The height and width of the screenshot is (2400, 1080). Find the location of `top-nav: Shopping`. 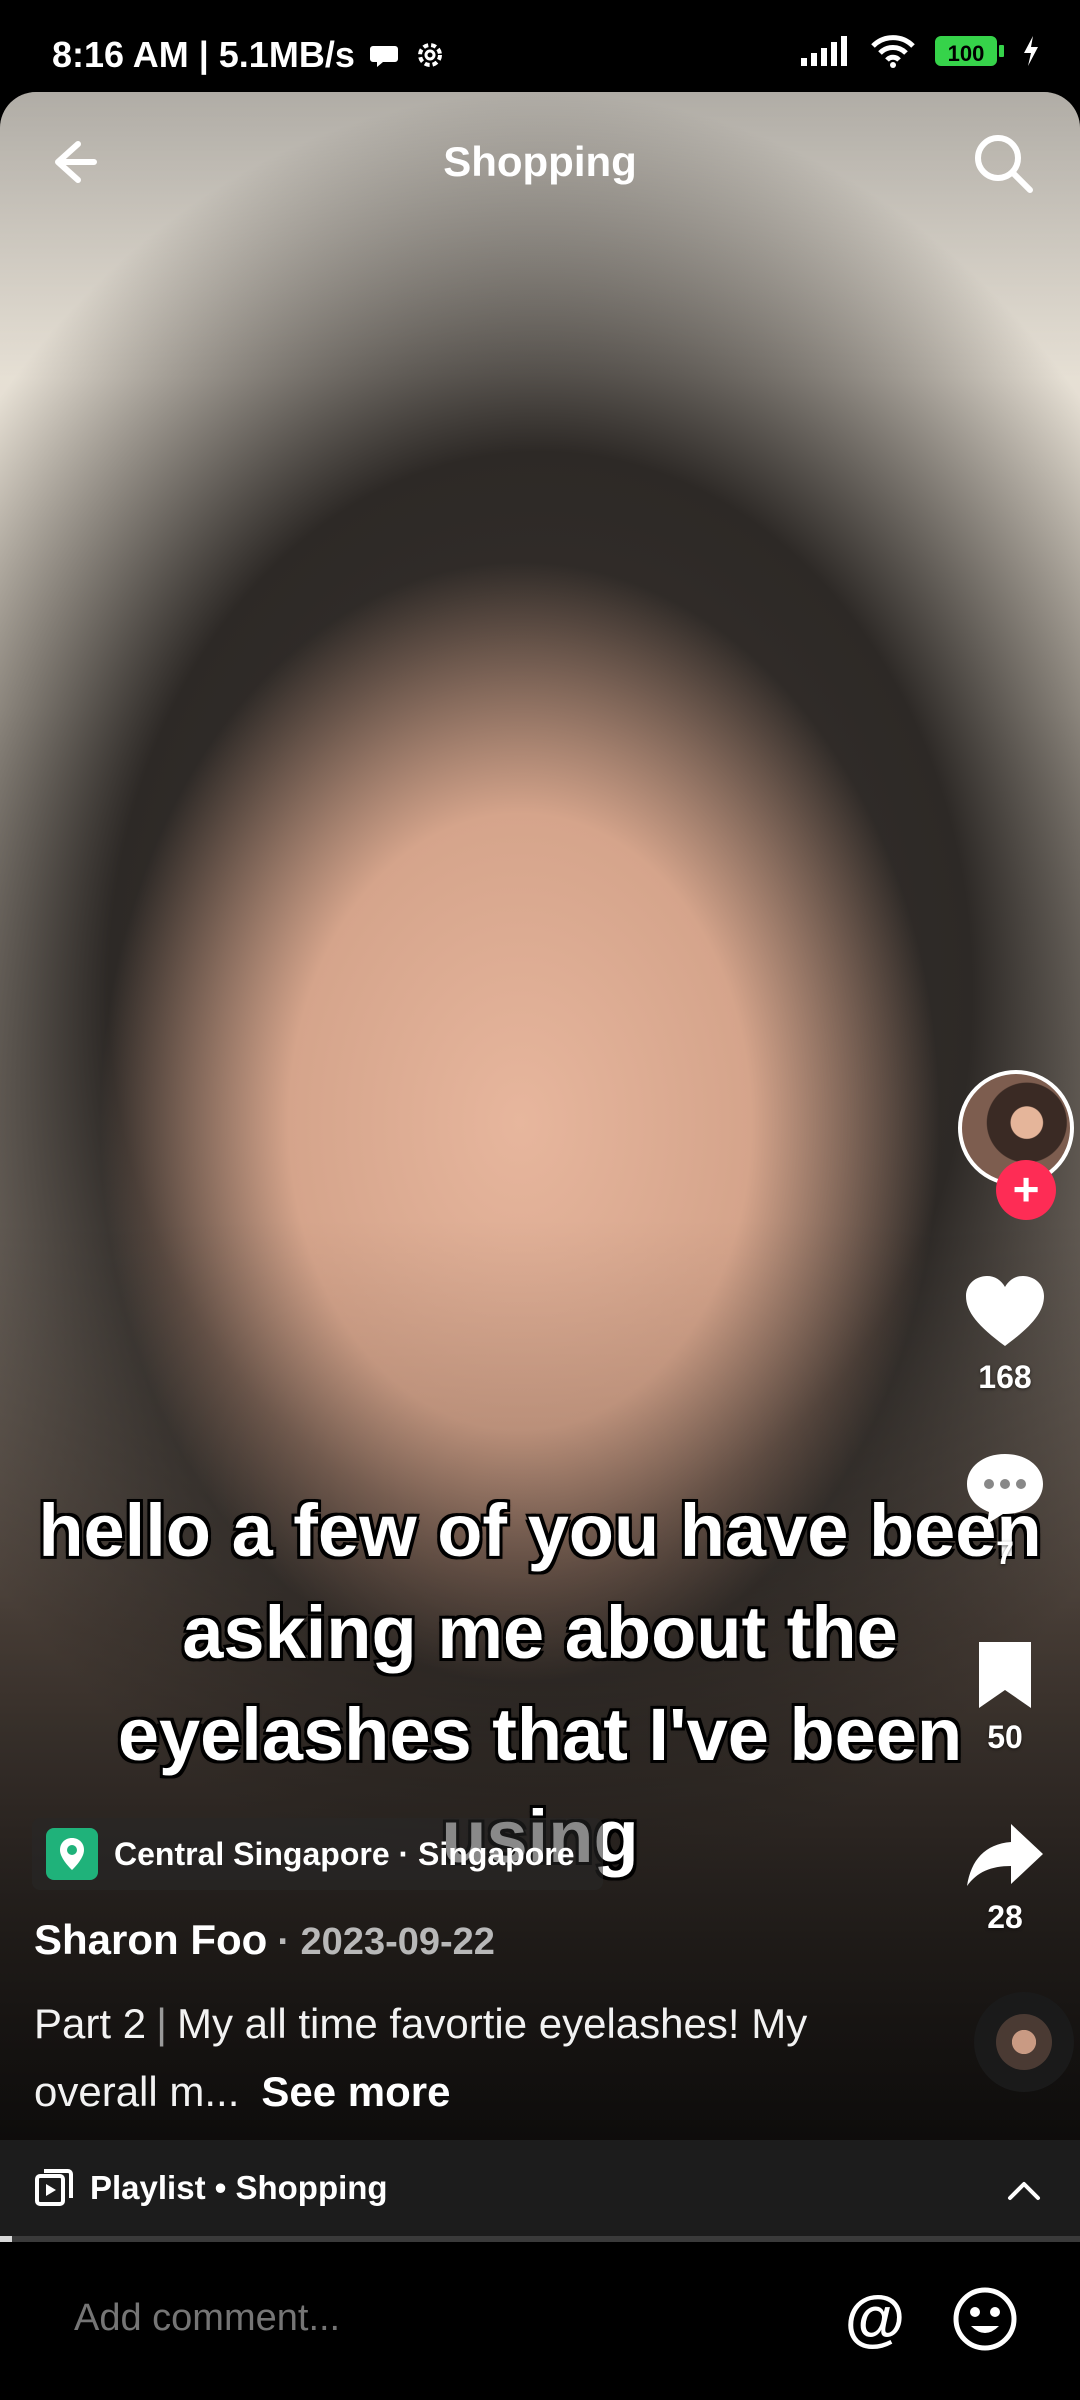

top-nav: Shopping is located at coordinates (540, 162).